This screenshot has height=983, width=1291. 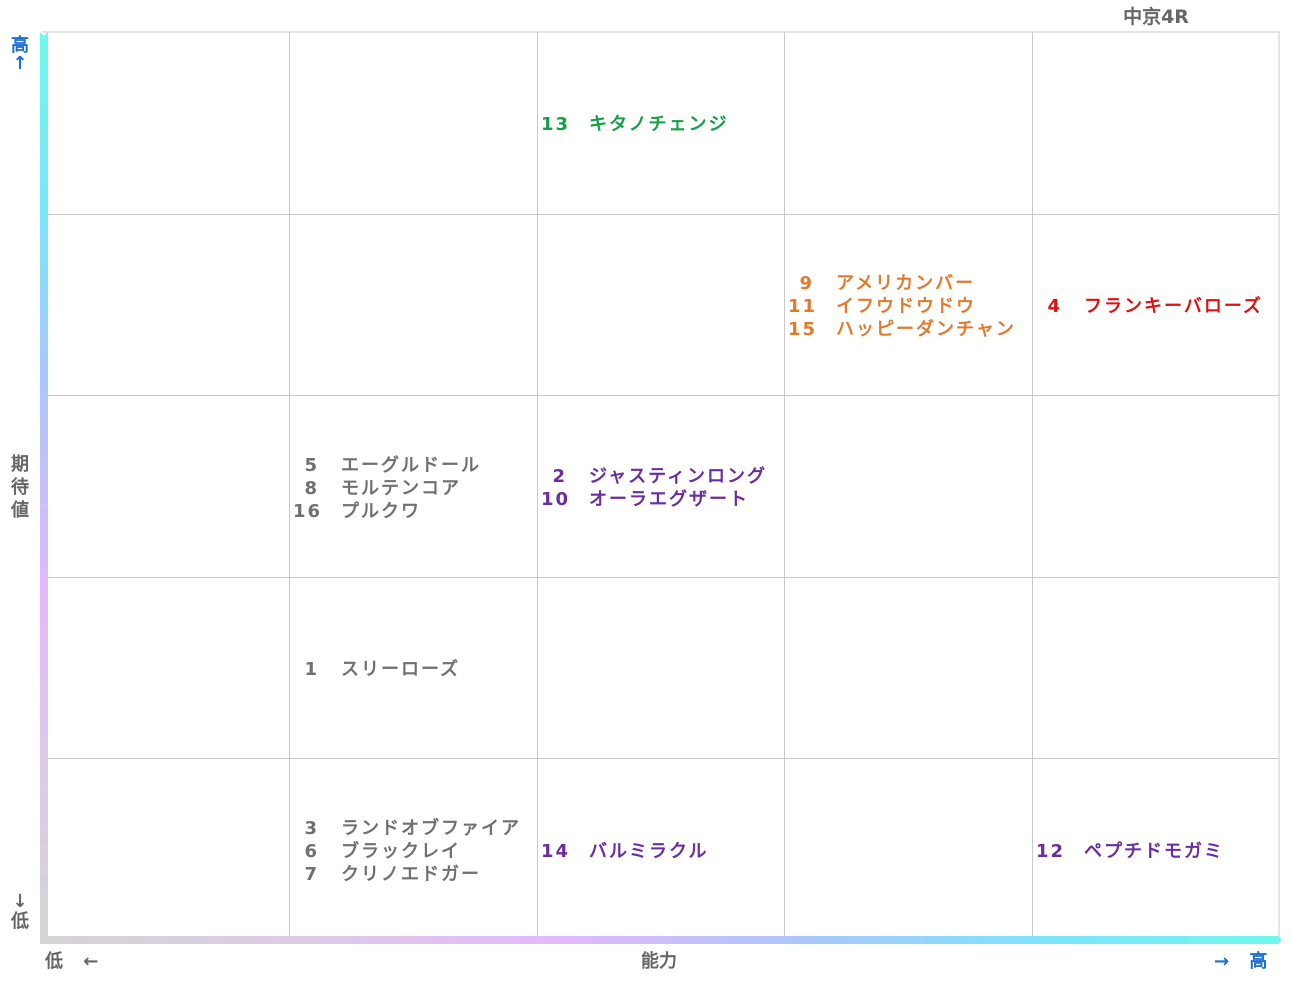 I want to click on y-high-label: 高 ↑, so click(x=20, y=54).